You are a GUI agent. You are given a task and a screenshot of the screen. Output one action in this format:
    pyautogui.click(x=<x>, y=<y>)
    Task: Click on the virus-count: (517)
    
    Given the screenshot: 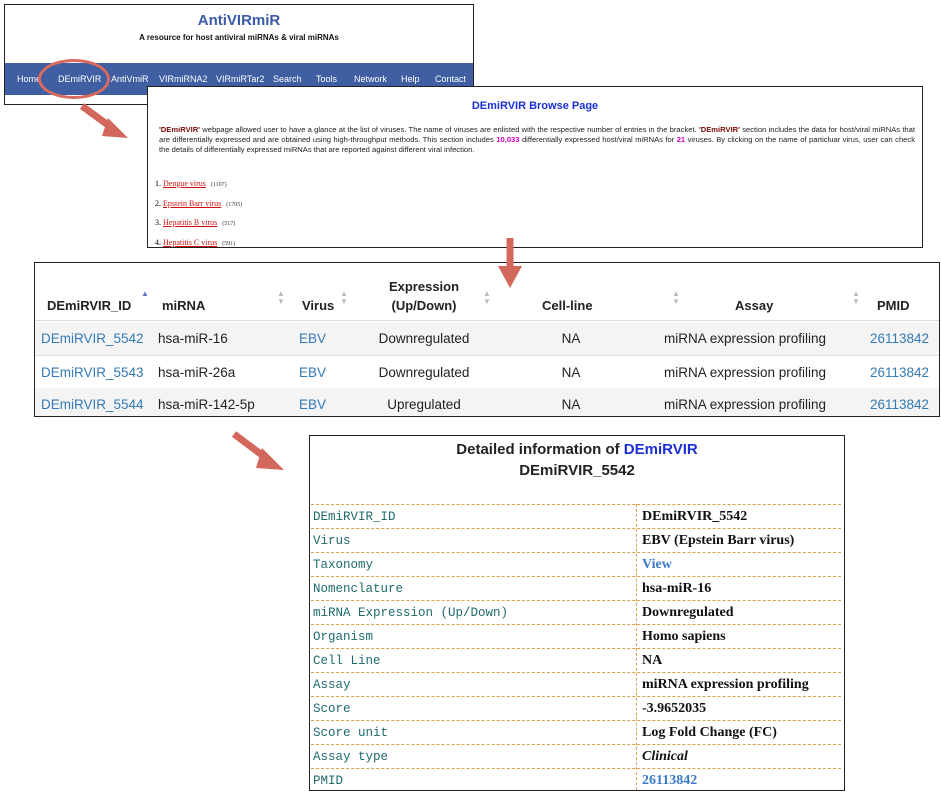 What is the action you would take?
    pyautogui.click(x=229, y=224)
    